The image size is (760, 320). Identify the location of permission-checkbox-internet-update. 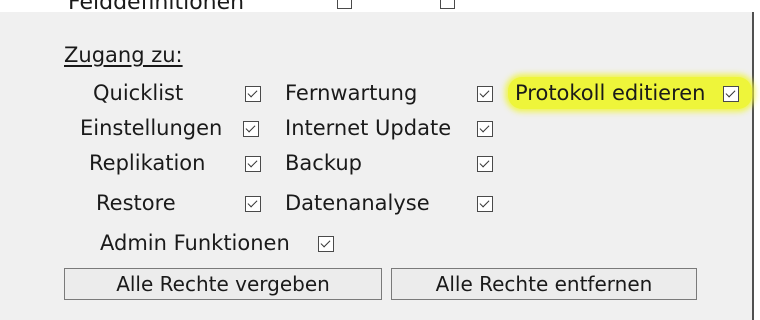
(485, 129).